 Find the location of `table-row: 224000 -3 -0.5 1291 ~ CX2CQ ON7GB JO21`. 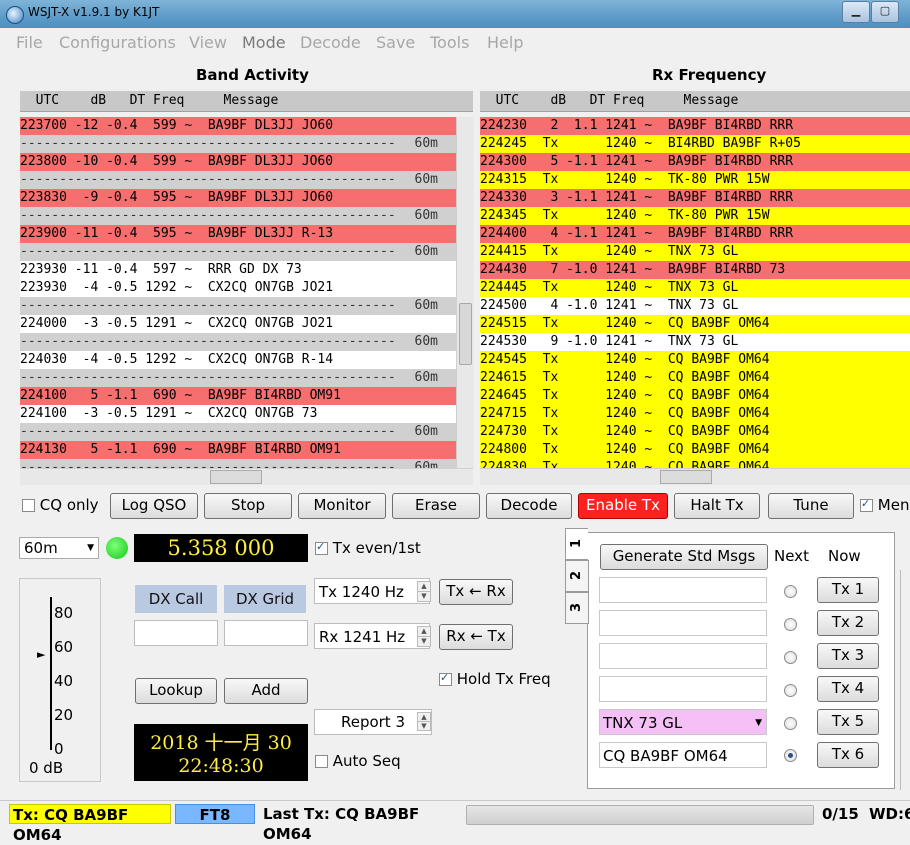

table-row: 224000 -3 -0.5 1291 ~ CX2CQ ON7GB JO21 is located at coordinates (238, 324).